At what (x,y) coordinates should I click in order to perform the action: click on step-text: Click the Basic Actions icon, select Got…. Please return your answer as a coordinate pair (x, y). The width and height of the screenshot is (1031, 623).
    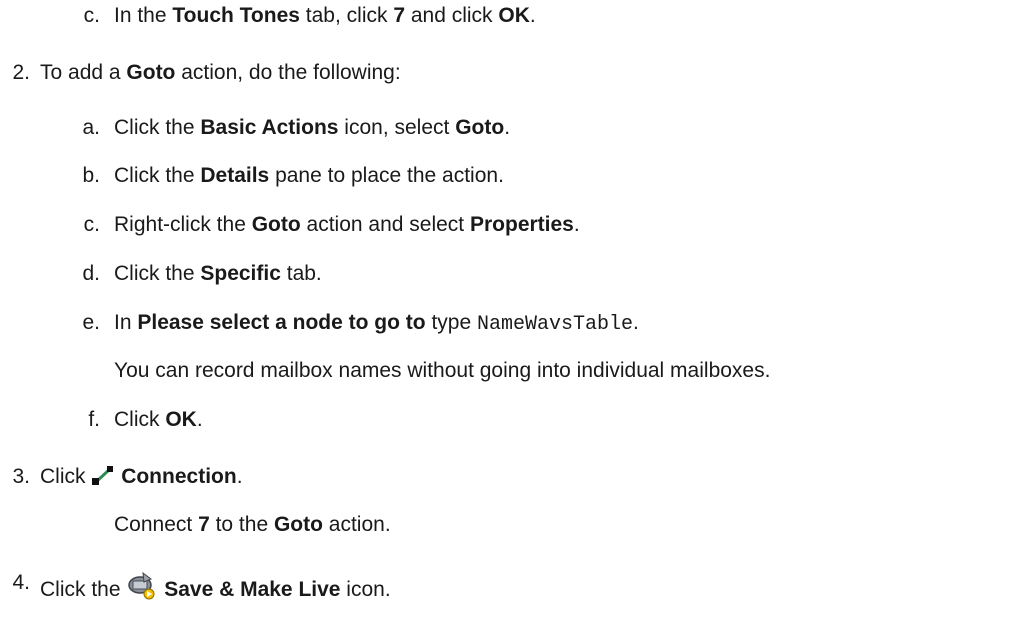
    Looking at the image, I should click on (312, 127).